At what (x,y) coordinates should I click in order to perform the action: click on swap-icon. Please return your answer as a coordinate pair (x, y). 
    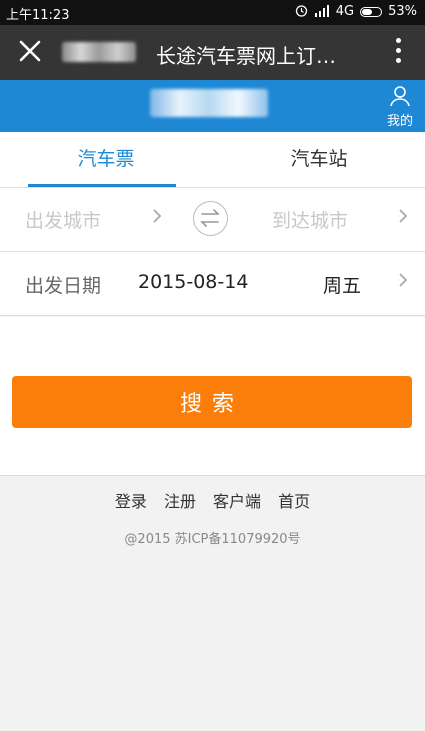
    Looking at the image, I should click on (210, 218).